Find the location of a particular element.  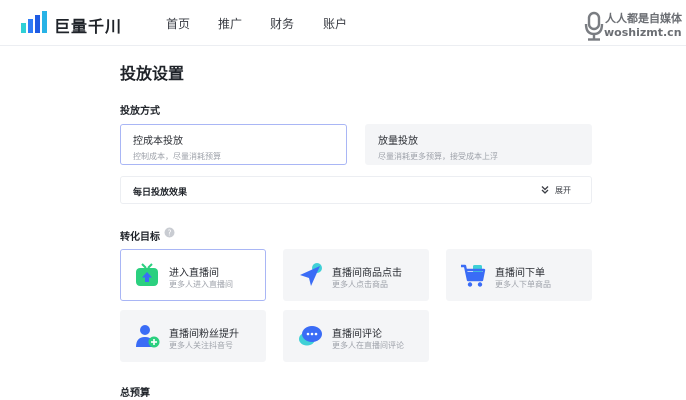

goal-option-title: 直播间评论 is located at coordinates (357, 334).